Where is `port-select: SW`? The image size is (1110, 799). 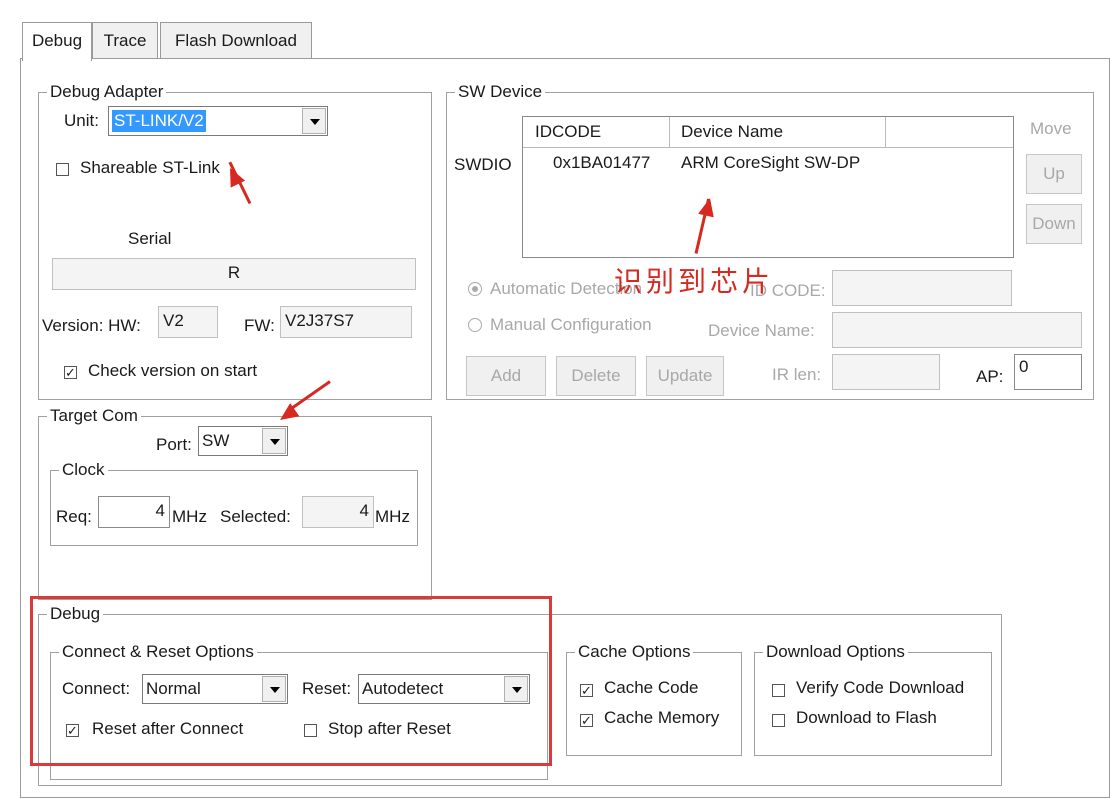
port-select: SW is located at coordinates (243, 441).